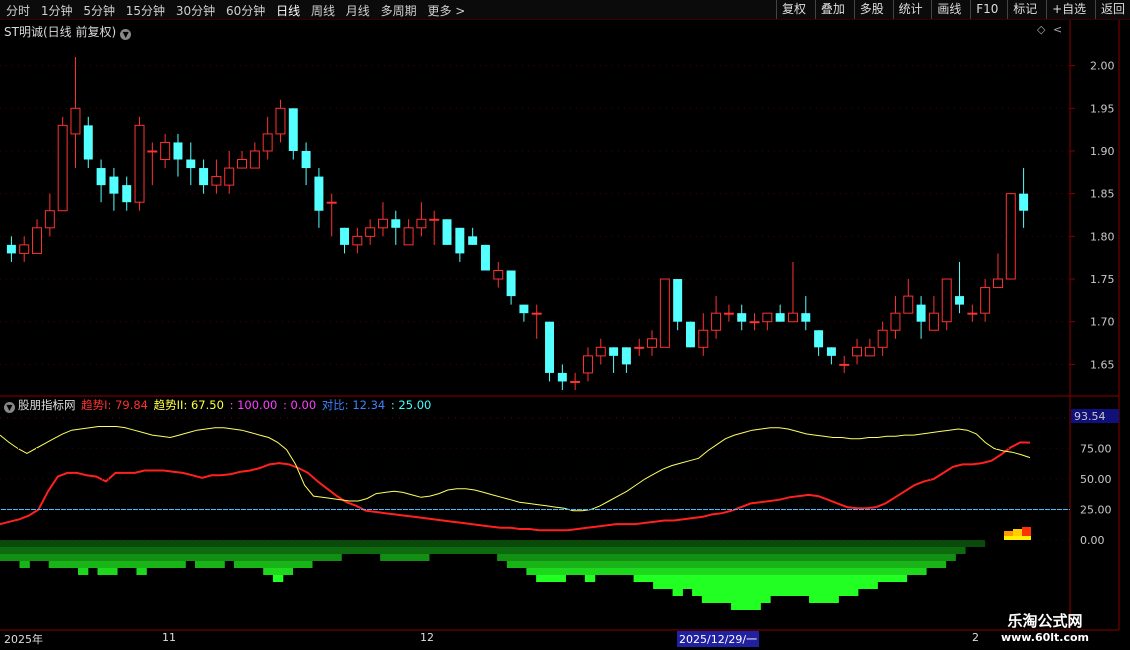 The width and height of the screenshot is (1130, 650). I want to click on signal-bar, so click(1017, 538).